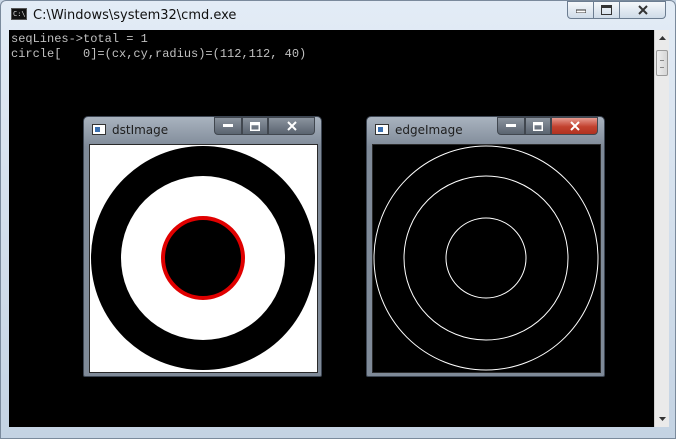 The image size is (676, 439). I want to click on edge-minimize-button, so click(511, 126).